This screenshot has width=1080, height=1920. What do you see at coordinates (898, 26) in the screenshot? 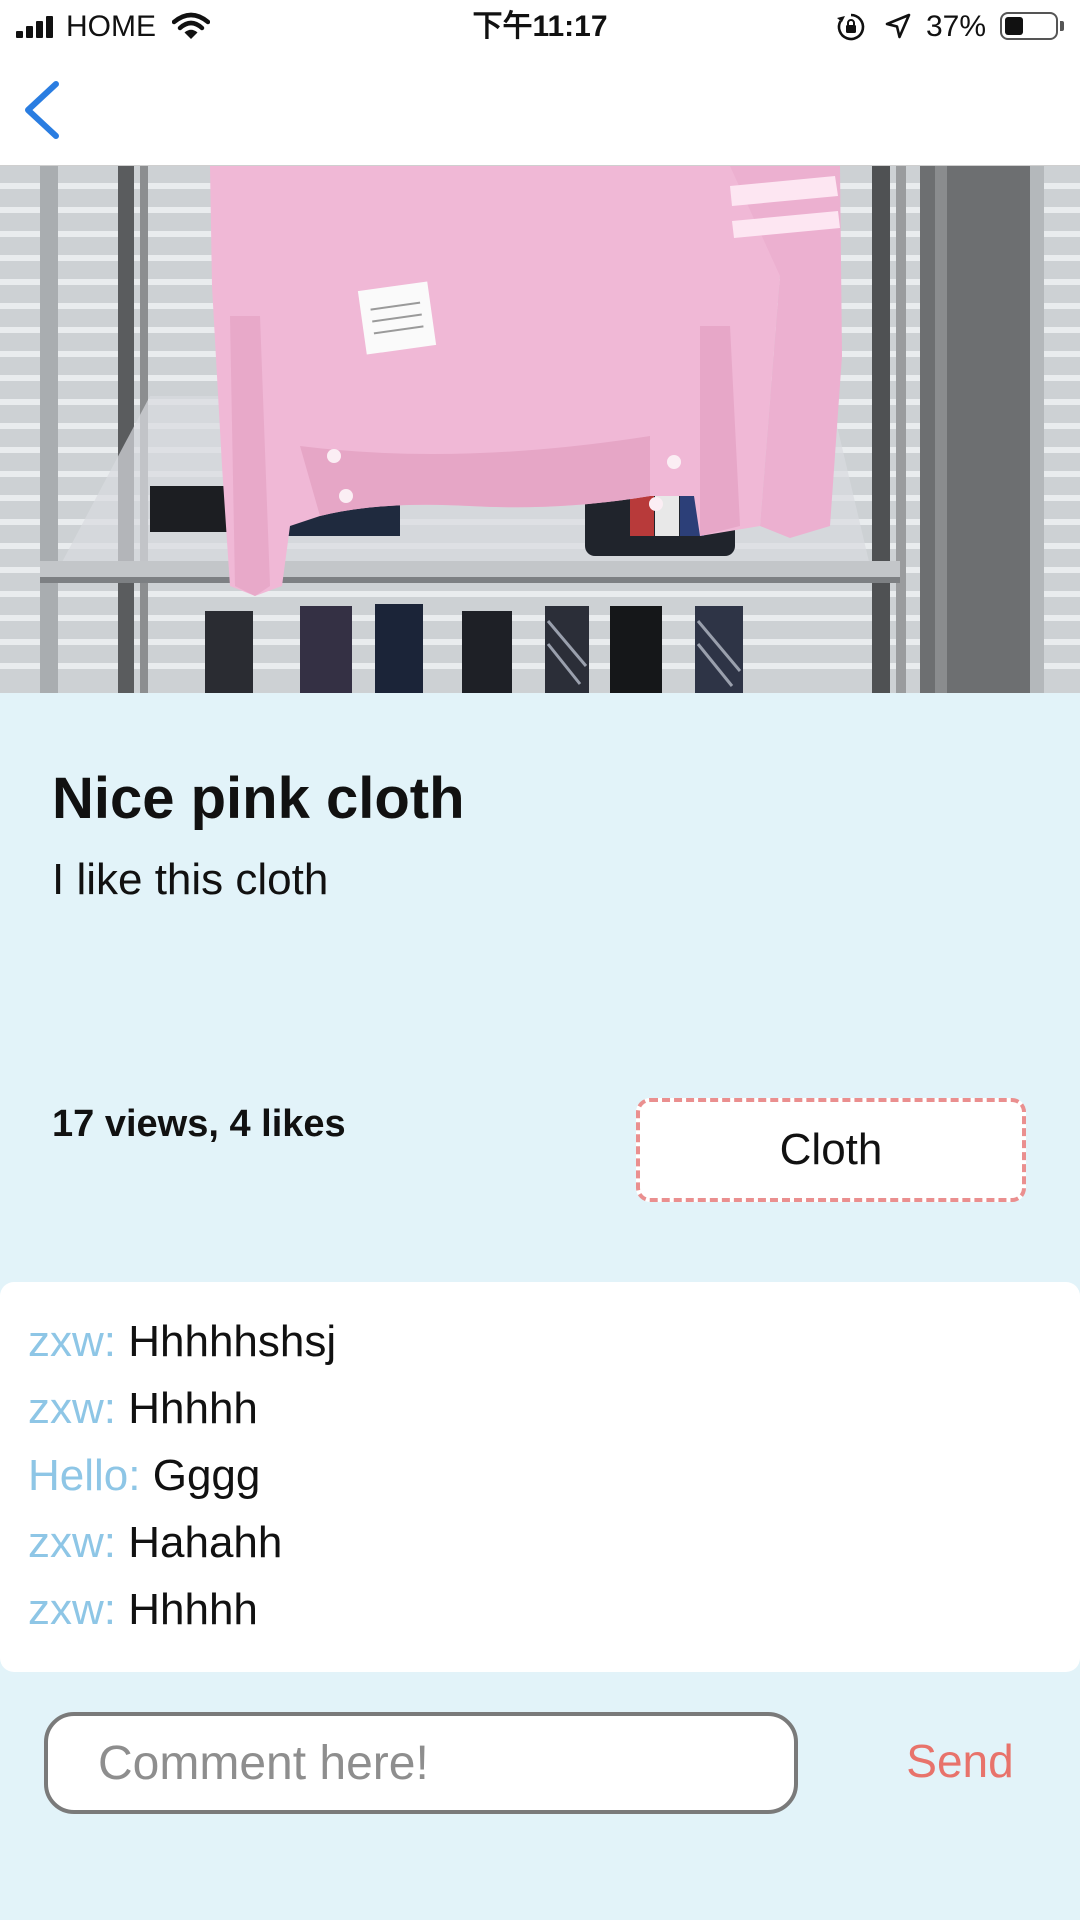
I see `location-arrow-icon` at bounding box center [898, 26].